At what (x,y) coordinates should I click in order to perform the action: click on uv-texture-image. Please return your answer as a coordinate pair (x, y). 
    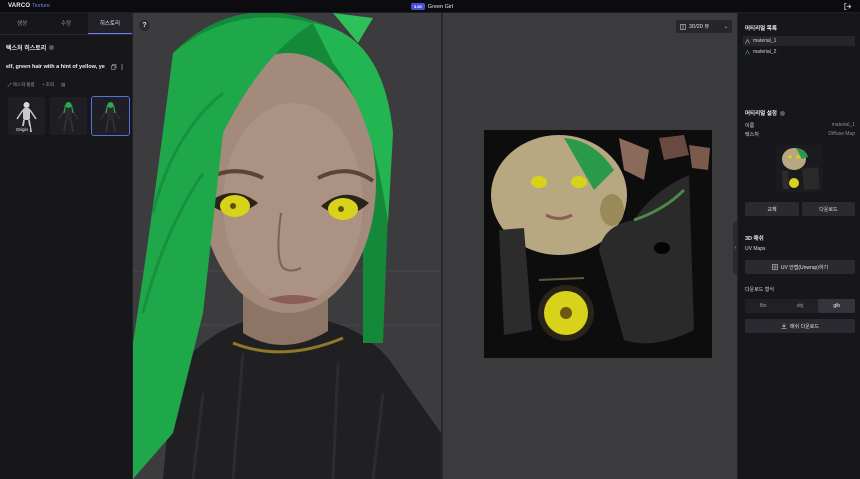
    Looking at the image, I should click on (598, 244).